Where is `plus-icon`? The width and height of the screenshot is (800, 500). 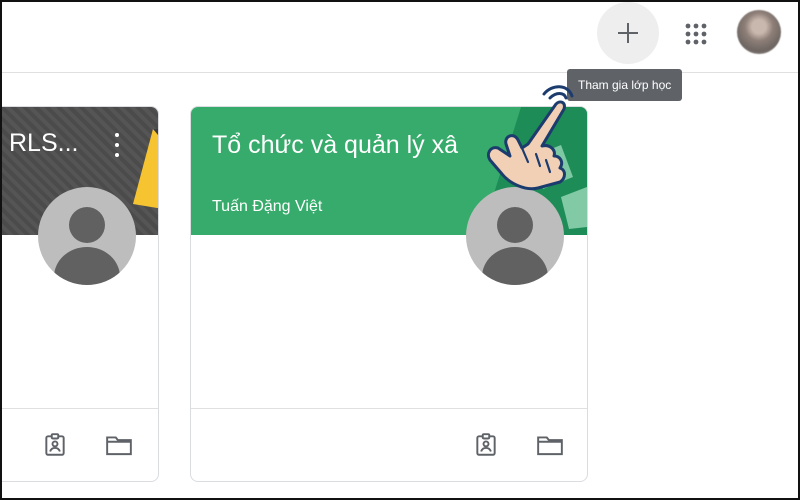
plus-icon is located at coordinates (628, 33).